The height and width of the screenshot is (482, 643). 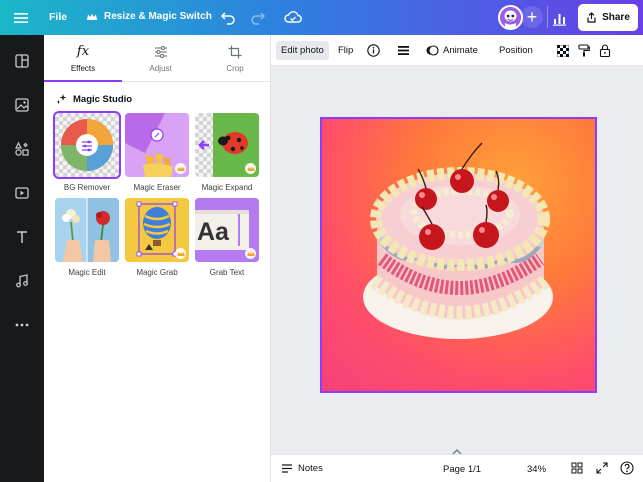 I want to click on tab-label-adjust: Adjust, so click(x=160, y=68).